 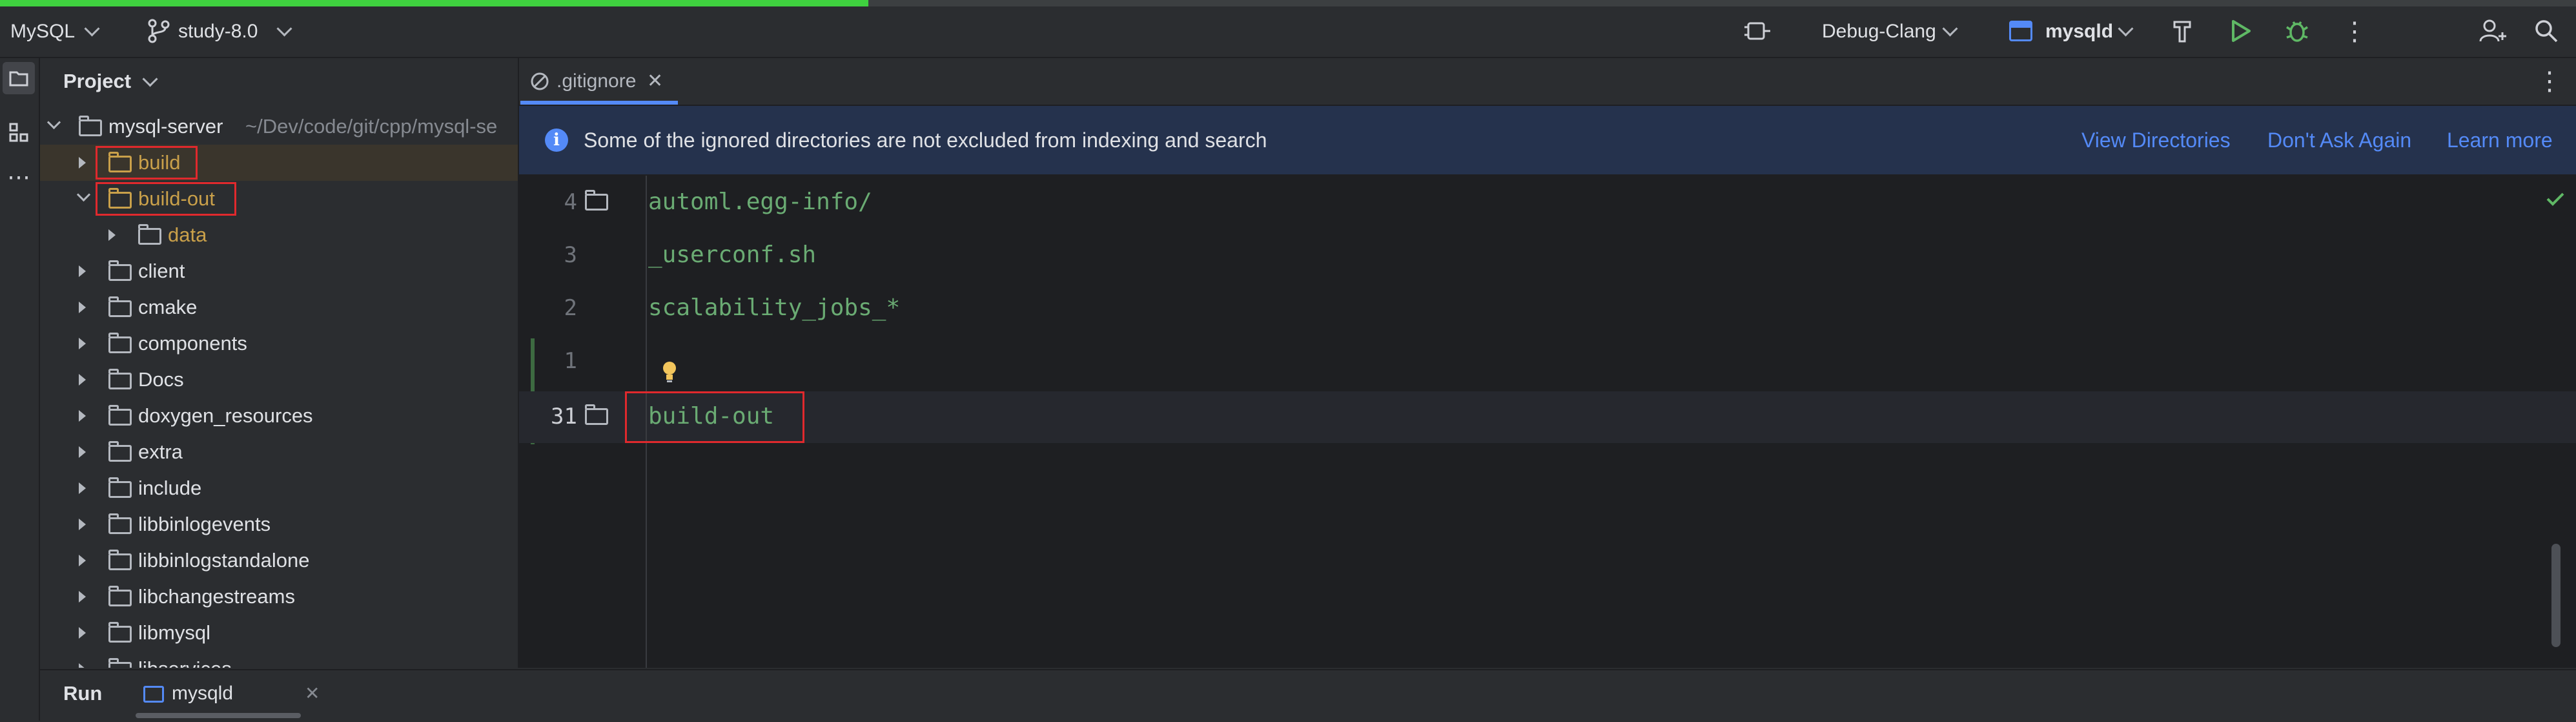 What do you see at coordinates (279, 127) in the screenshot?
I see `tree-row-root: mysql-server ~/Dev/code/git/cpp/mysql-se` at bounding box center [279, 127].